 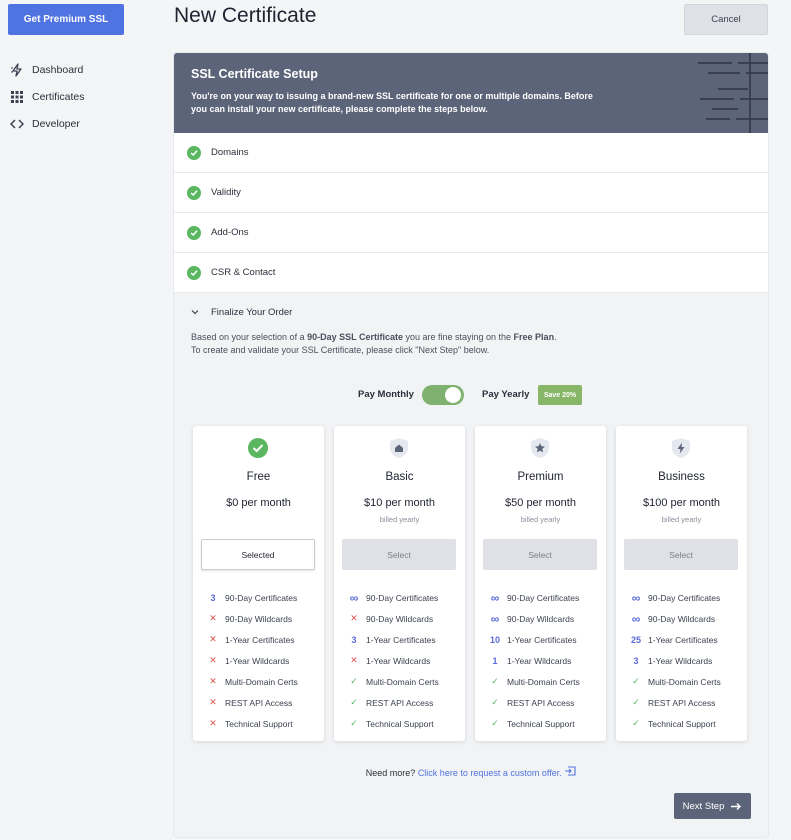 What do you see at coordinates (471, 312) in the screenshot?
I see `finalize-header: Finalize Your Order` at bounding box center [471, 312].